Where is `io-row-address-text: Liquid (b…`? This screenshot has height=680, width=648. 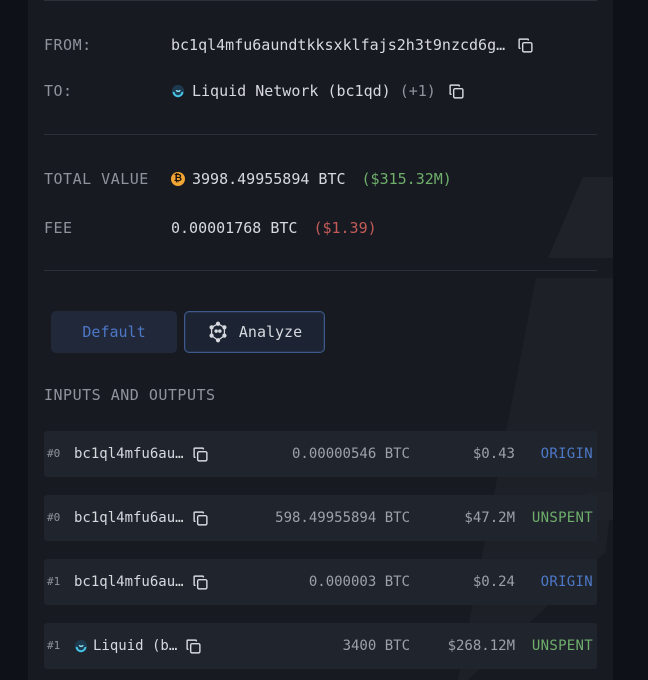
io-row-address-text: Liquid (b… is located at coordinates (135, 646).